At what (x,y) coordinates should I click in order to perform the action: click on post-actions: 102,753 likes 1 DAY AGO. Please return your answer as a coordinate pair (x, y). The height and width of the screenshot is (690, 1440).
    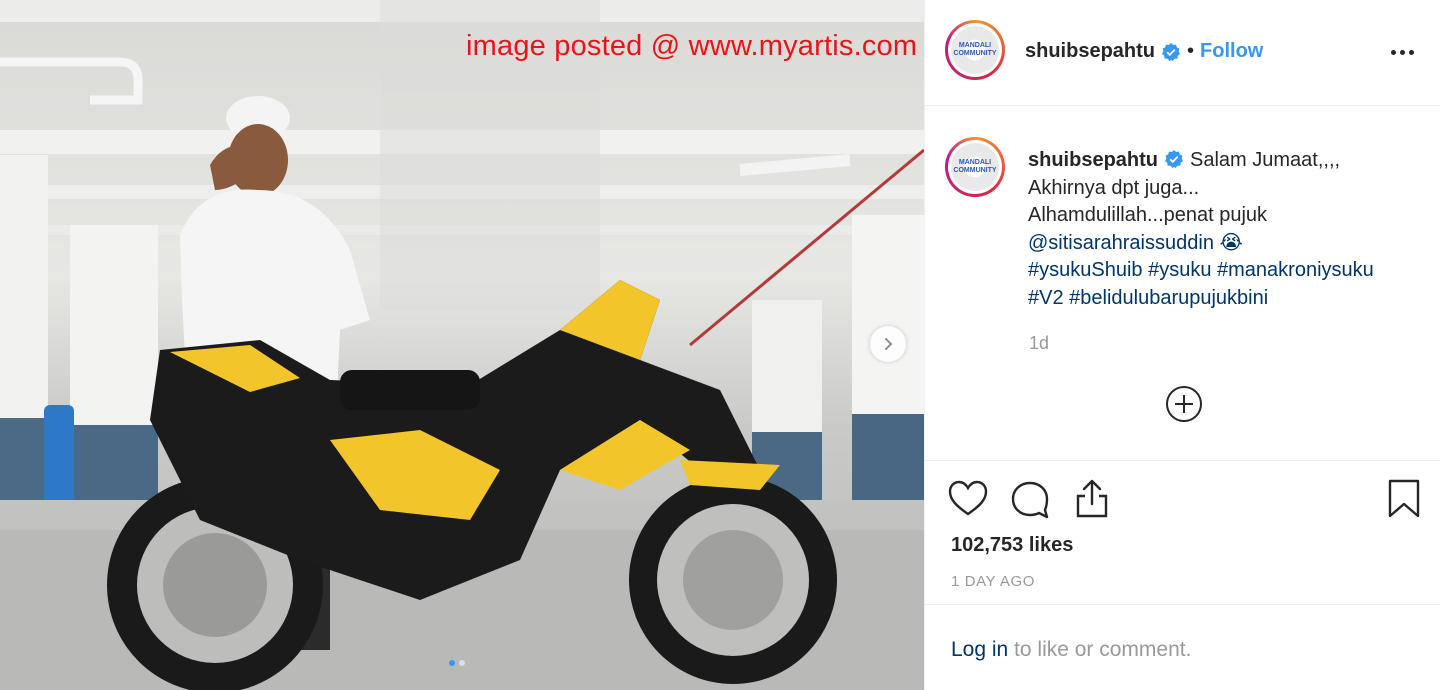
    Looking at the image, I should click on (1182, 533).